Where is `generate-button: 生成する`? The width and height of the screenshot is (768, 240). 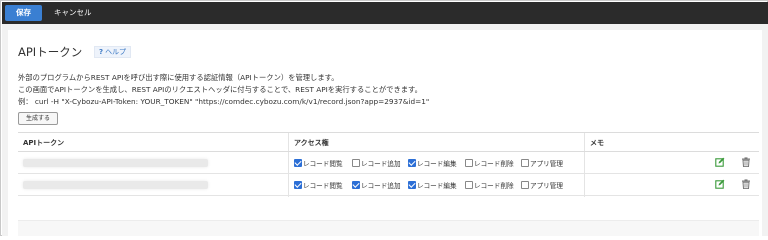
generate-button: 生成する is located at coordinates (38, 118).